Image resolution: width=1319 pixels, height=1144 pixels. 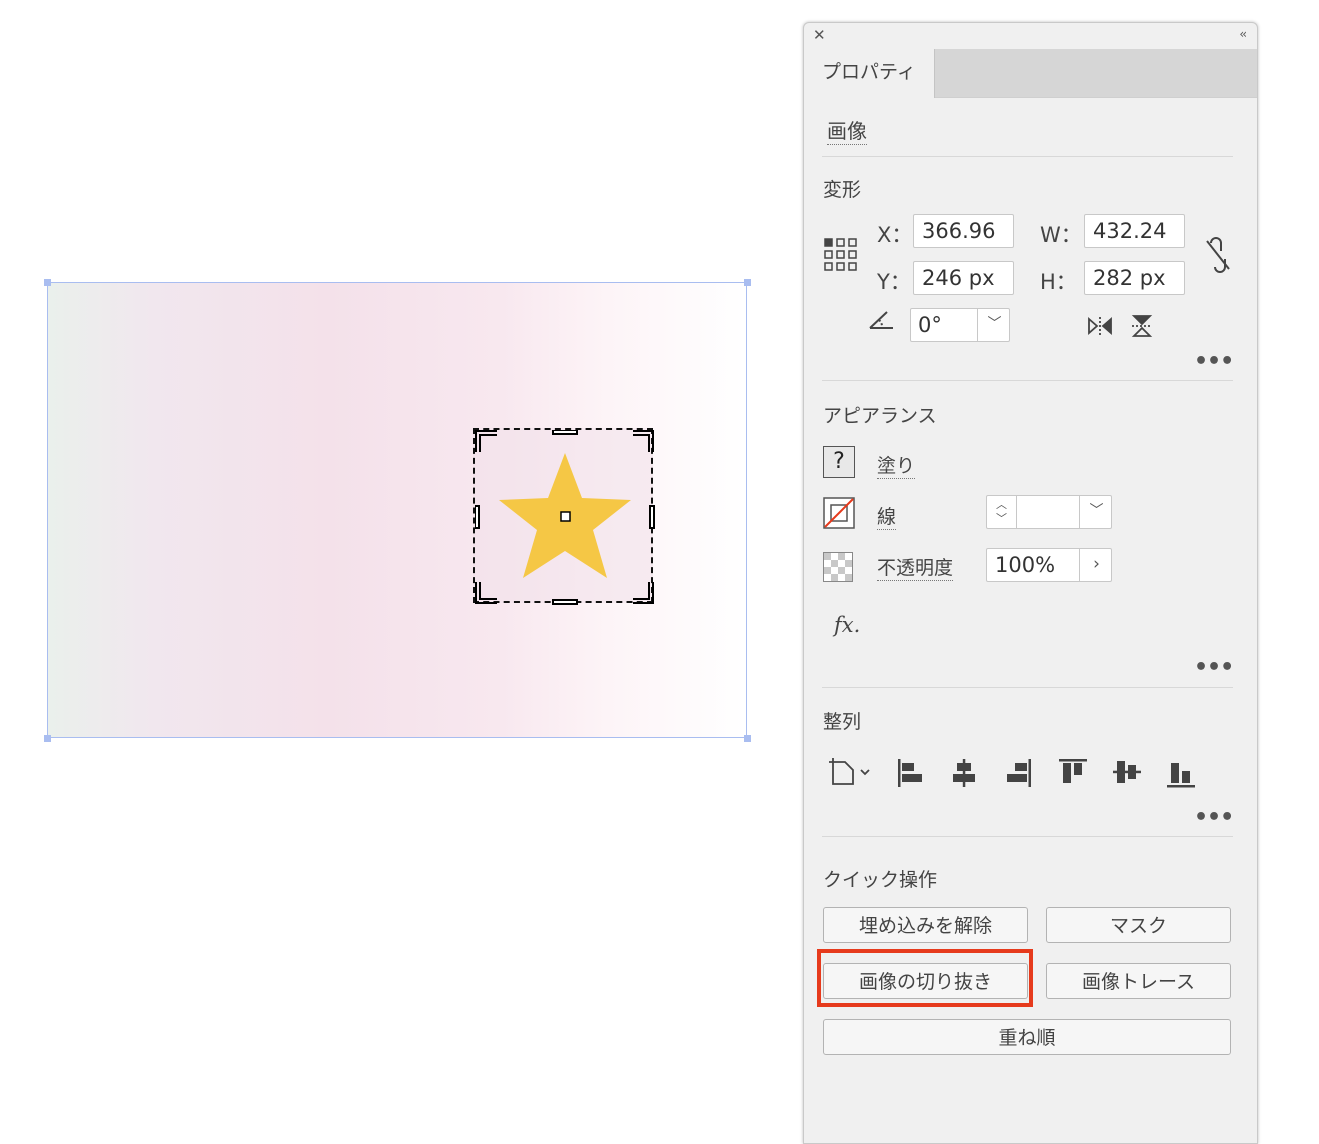 I want to click on opacity-checker-icon, so click(x=838, y=567).